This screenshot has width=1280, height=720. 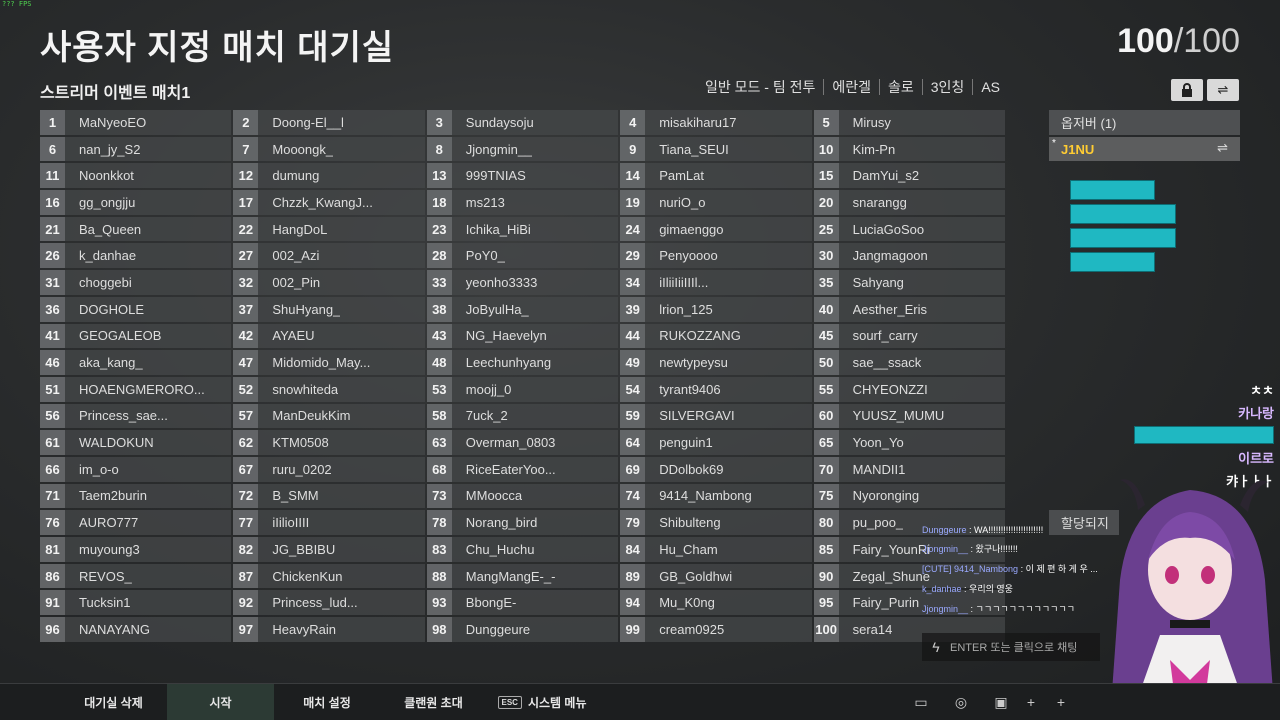 I want to click on player-slot: 76 AURO777, so click(x=136, y=522).